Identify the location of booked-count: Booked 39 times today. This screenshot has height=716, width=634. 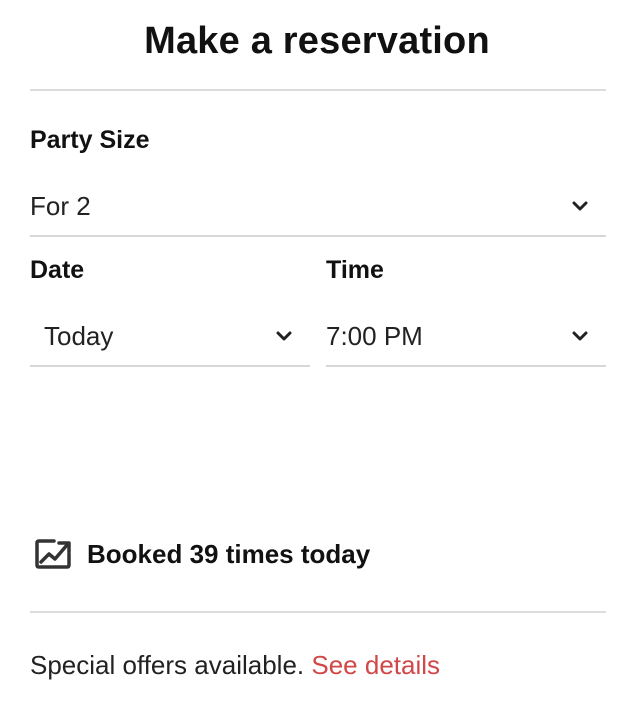
(202, 554).